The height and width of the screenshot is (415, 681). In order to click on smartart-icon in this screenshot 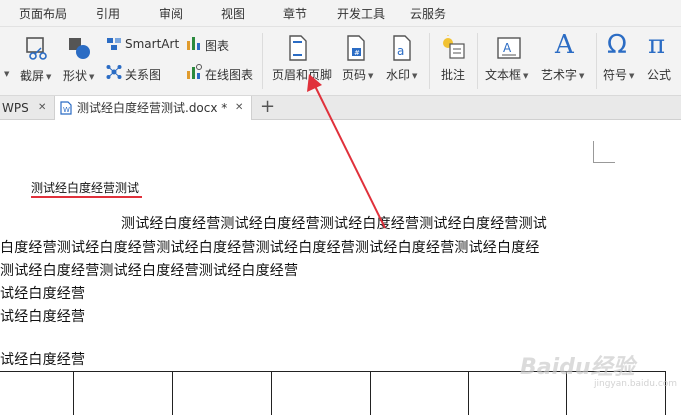, I will do `click(114, 44)`.